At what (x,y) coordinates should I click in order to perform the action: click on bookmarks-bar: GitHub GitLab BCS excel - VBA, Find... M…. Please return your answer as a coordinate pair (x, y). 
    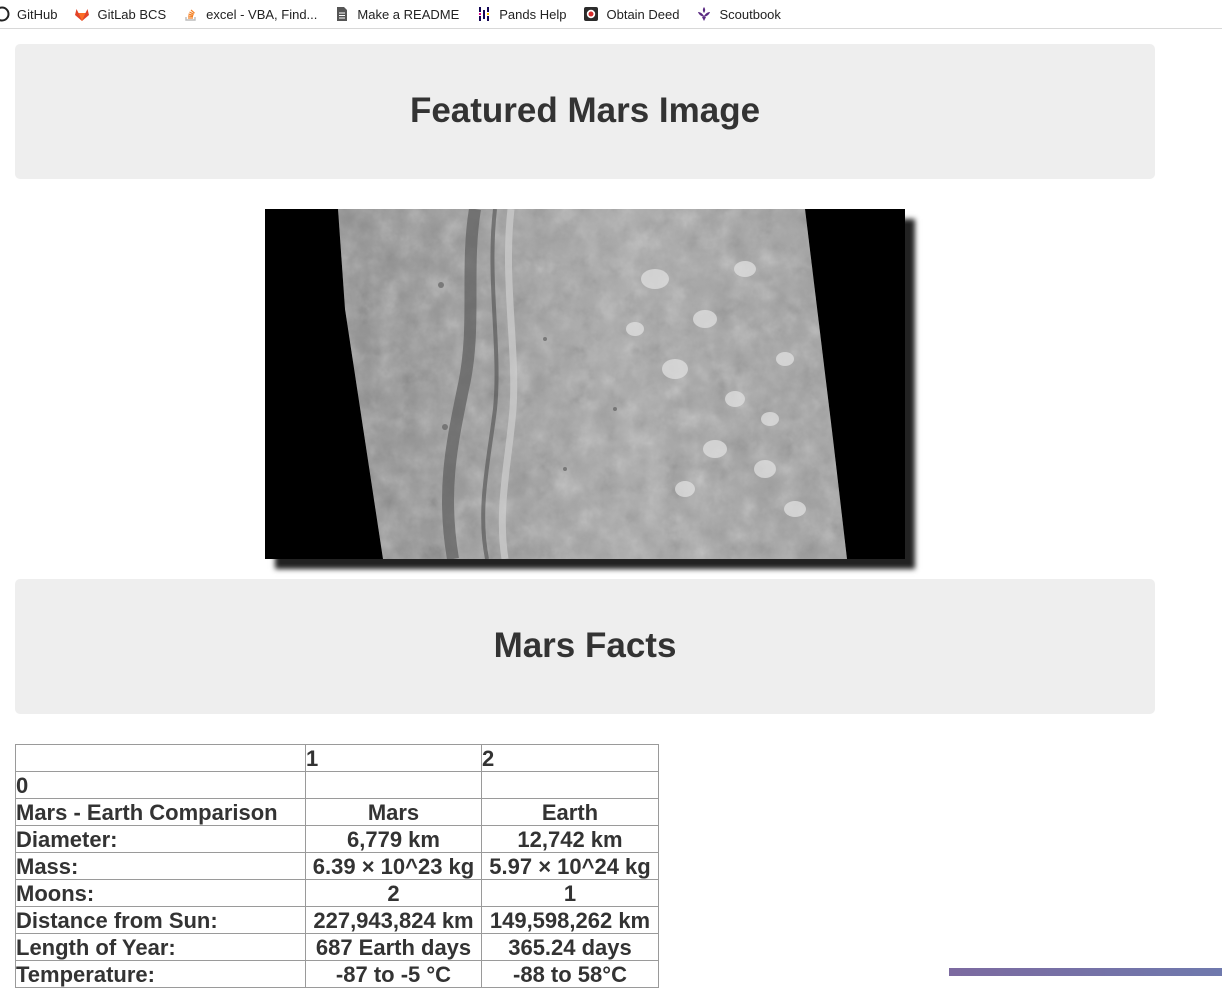
    Looking at the image, I should click on (611, 14).